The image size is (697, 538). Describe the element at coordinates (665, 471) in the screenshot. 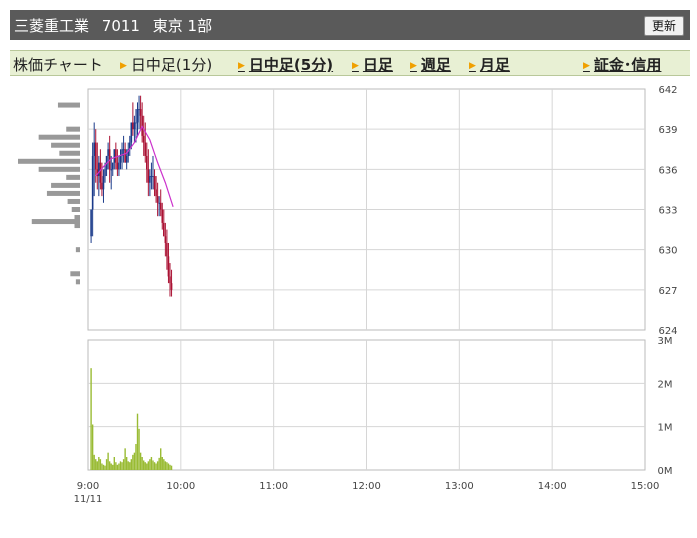

I see `volume-tick-label: 0M` at that location.